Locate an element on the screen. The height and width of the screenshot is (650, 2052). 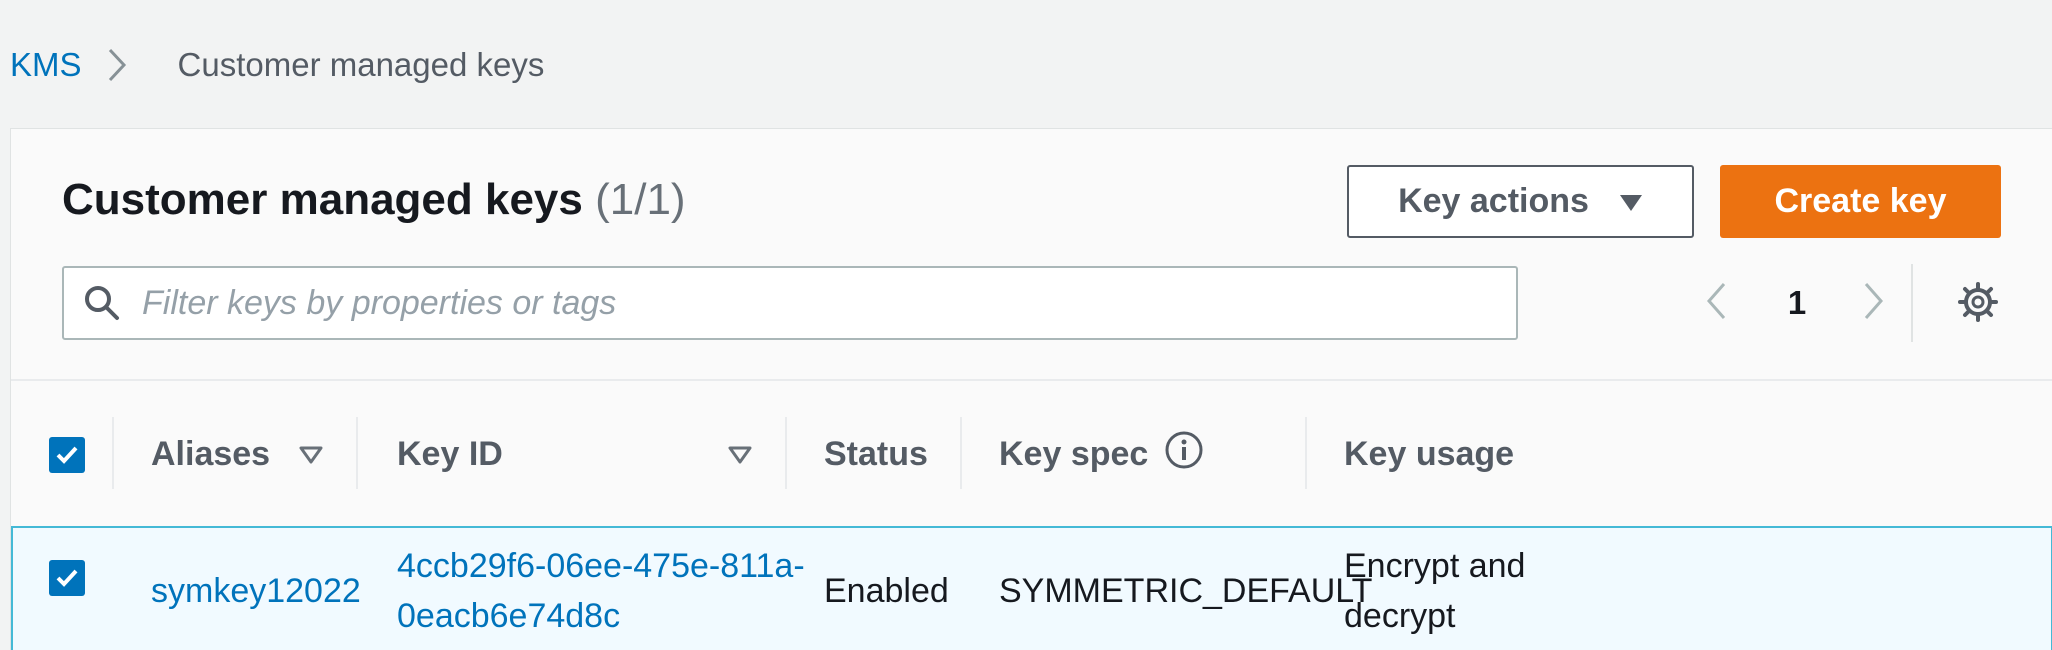
key-usage-line-2: decrypt is located at coordinates (1400, 615).